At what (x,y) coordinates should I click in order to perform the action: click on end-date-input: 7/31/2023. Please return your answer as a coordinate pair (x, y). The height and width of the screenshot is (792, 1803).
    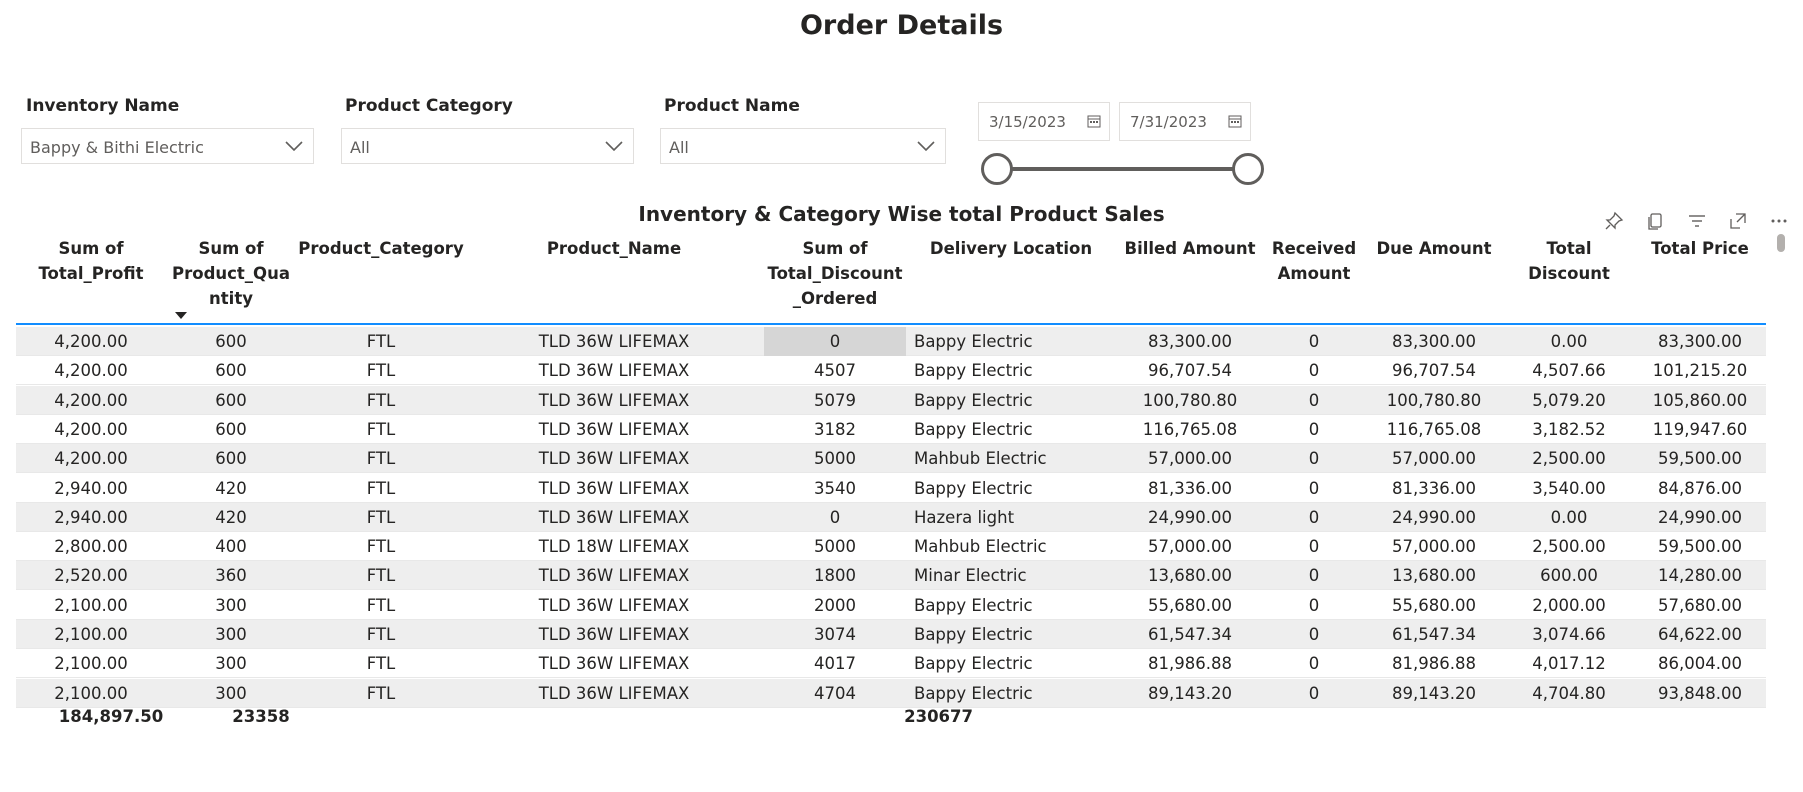
    Looking at the image, I should click on (1185, 121).